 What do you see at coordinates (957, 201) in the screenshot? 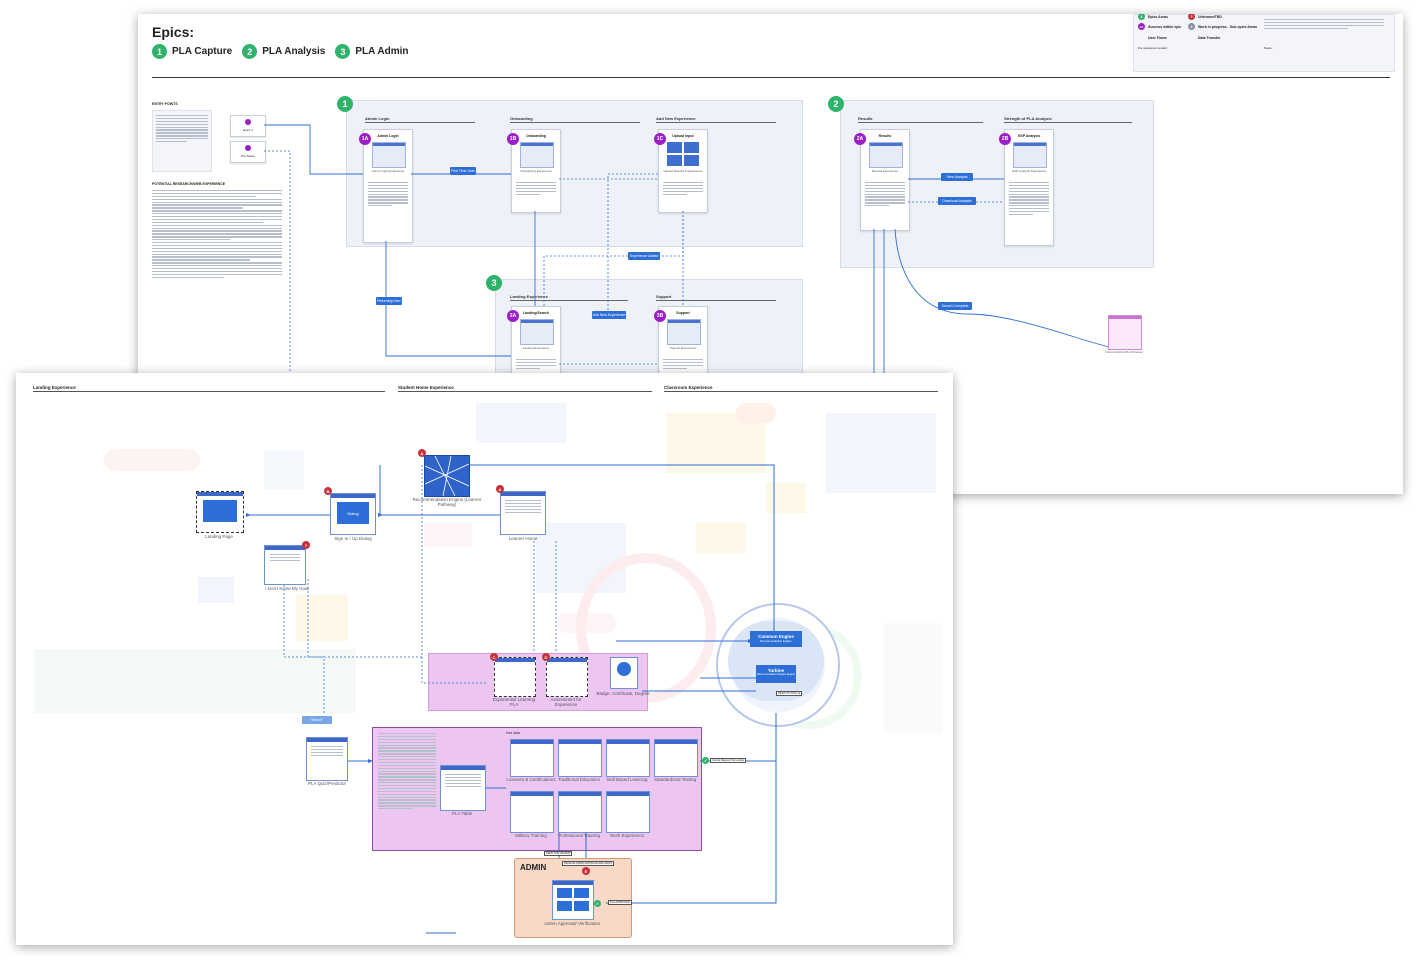
I see `btn-download-analysis: Download Analysis` at bounding box center [957, 201].